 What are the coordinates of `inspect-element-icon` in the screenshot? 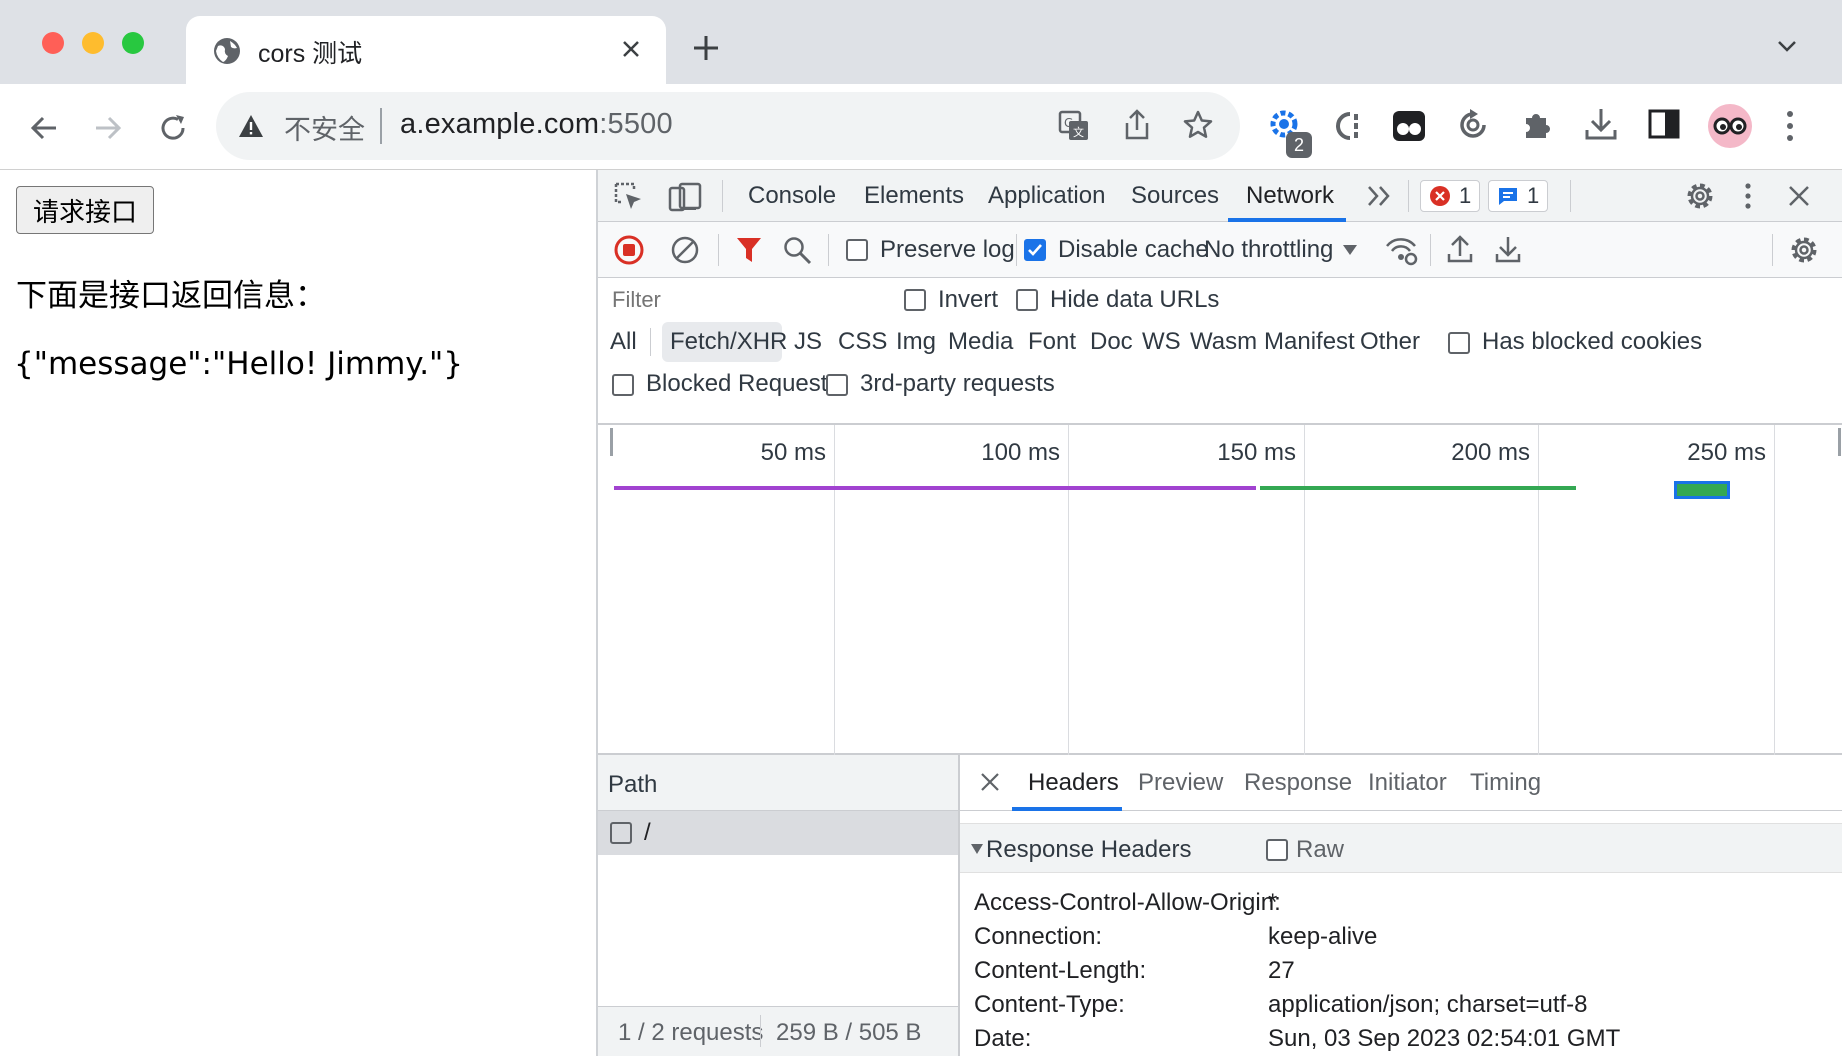 It's located at (629, 197).